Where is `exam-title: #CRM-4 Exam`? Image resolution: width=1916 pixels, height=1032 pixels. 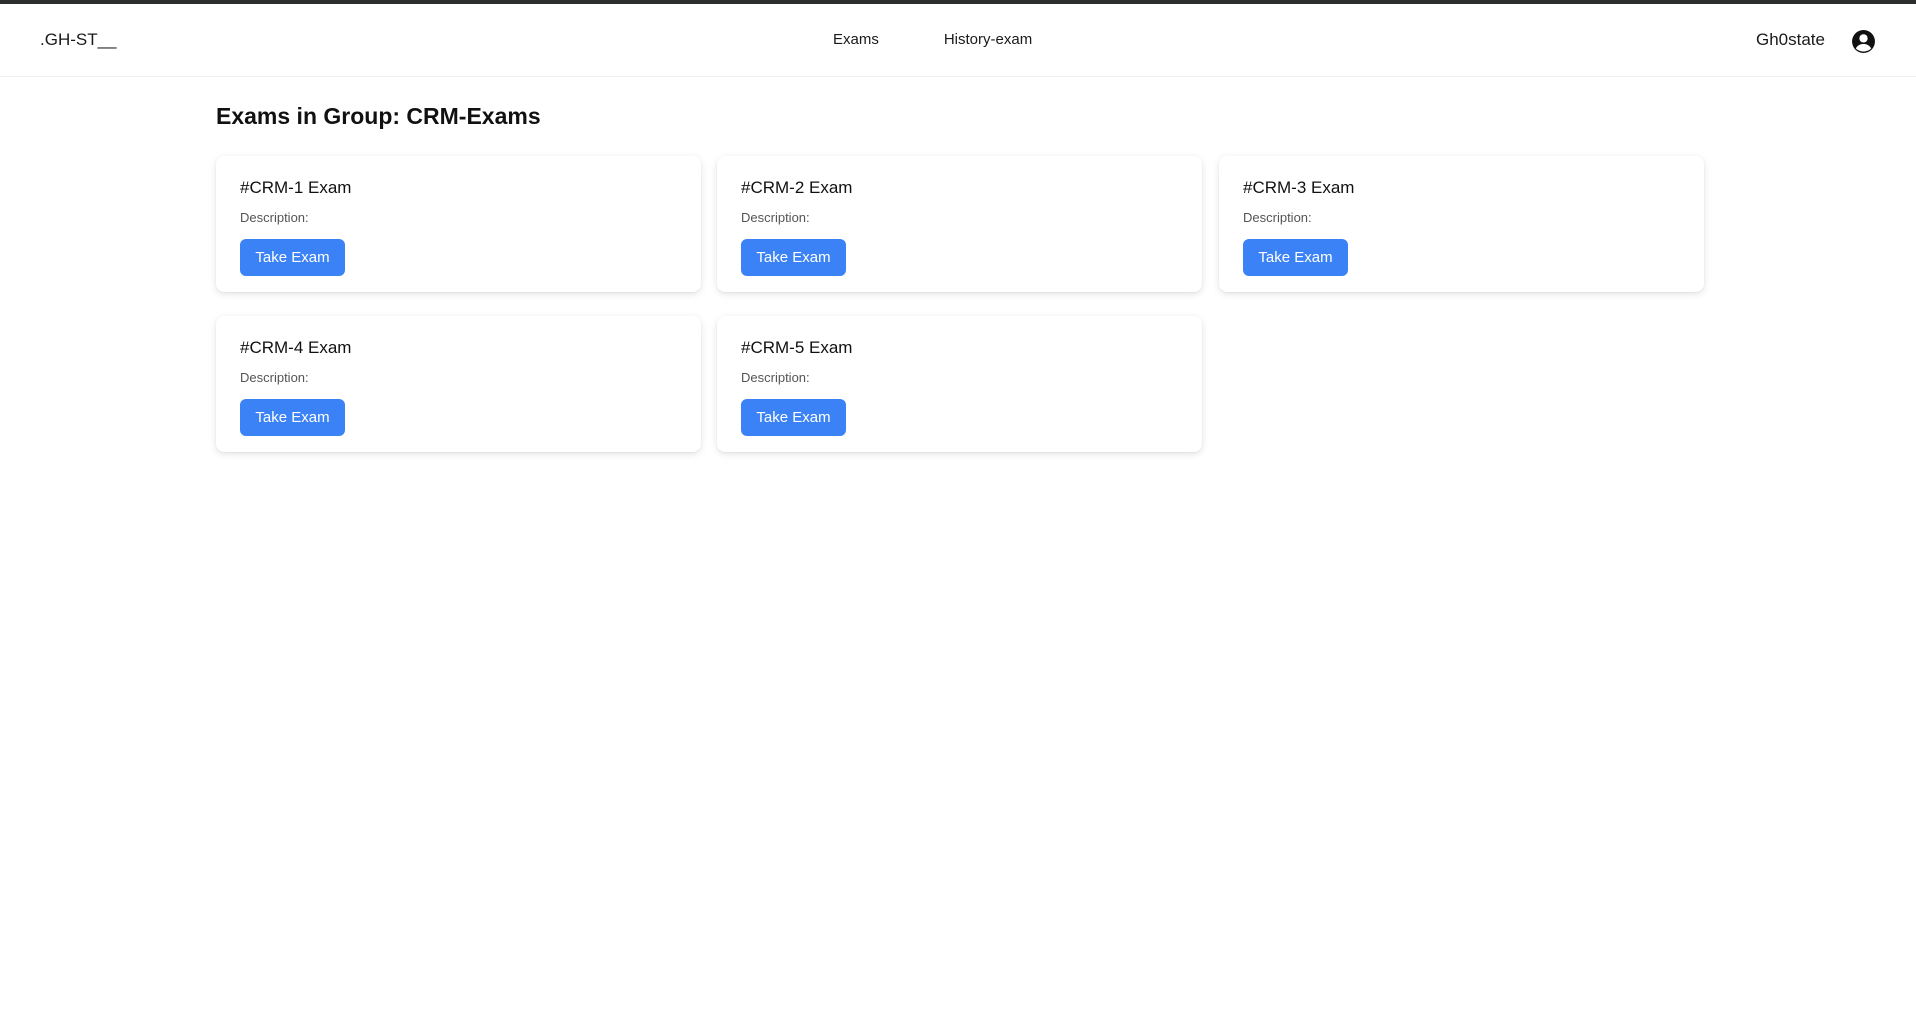 exam-title: #CRM-4 Exam is located at coordinates (296, 347).